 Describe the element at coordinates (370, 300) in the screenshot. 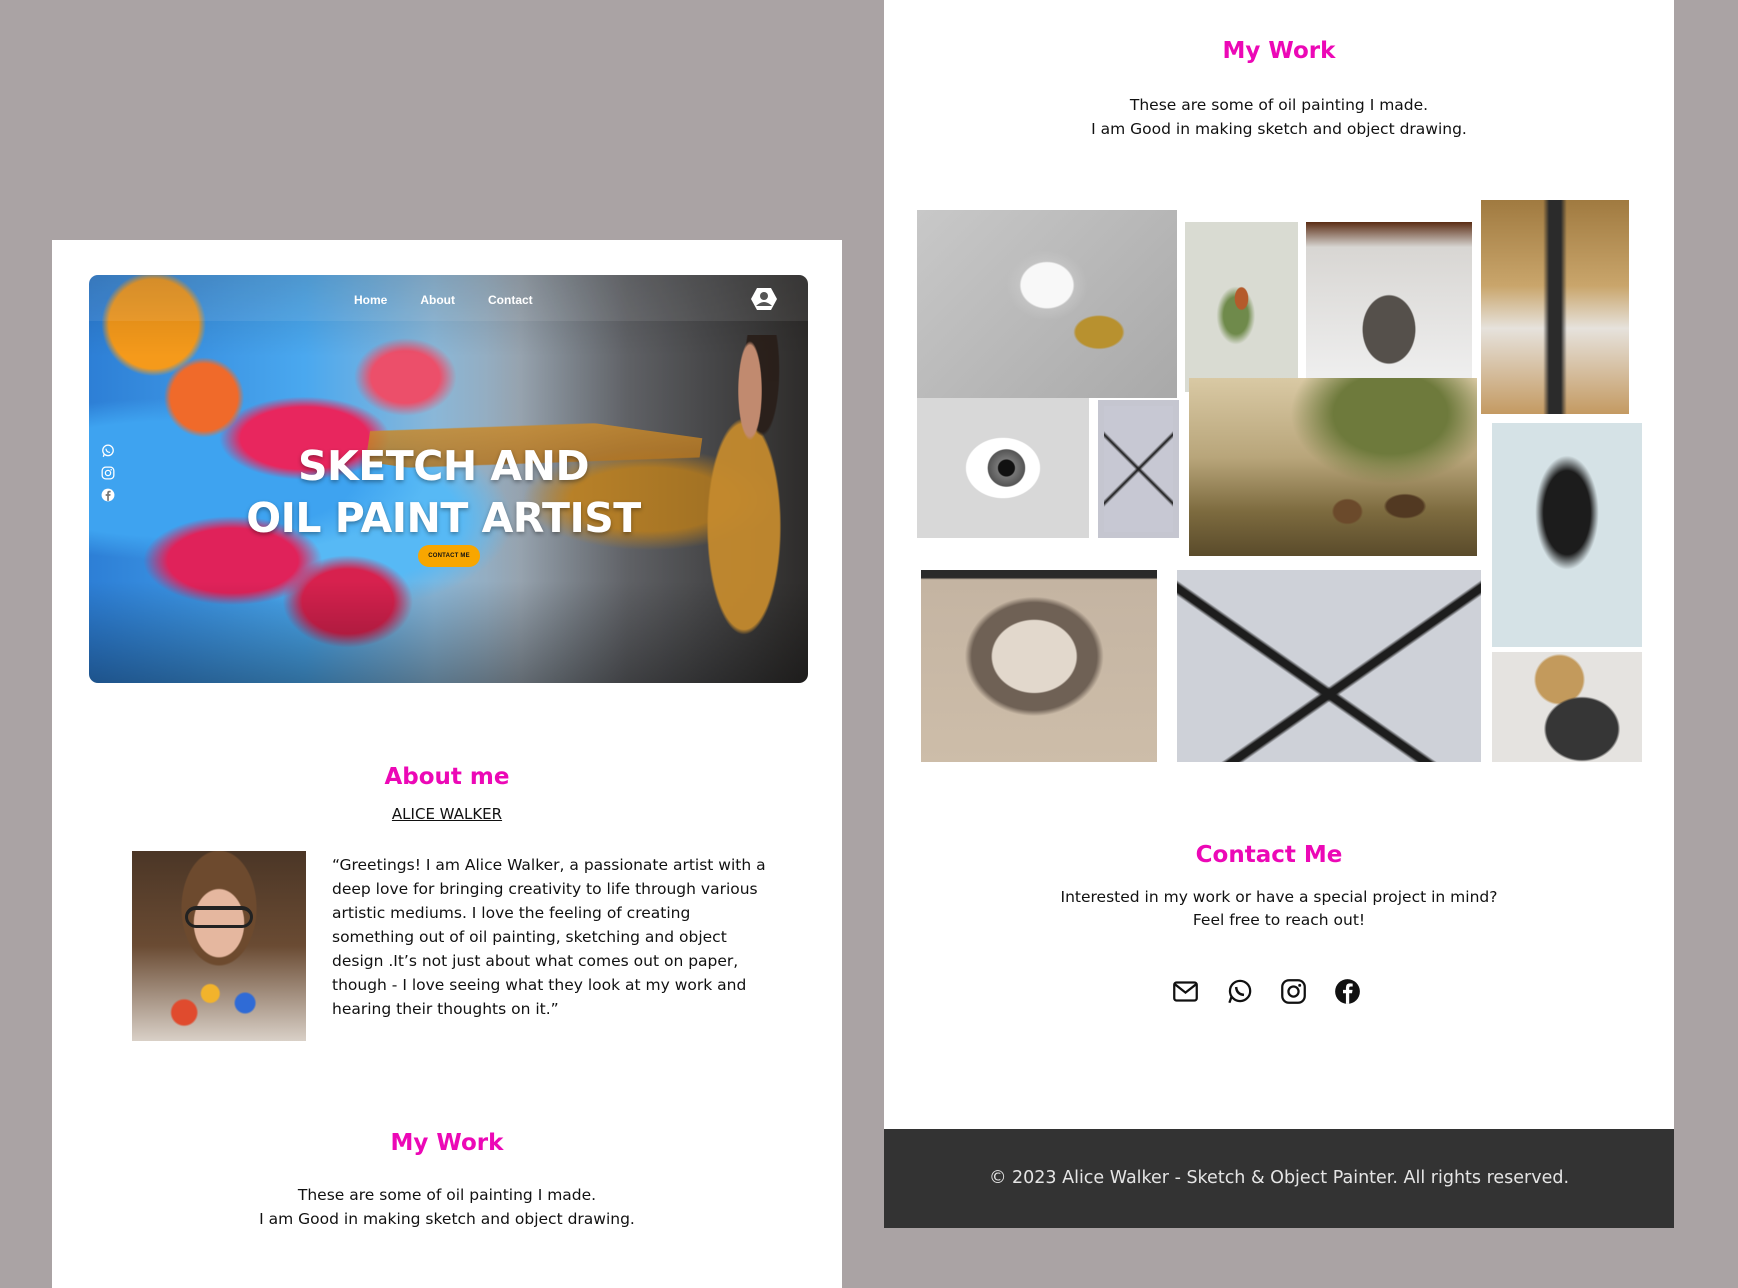

I see `nav-home: Home` at that location.